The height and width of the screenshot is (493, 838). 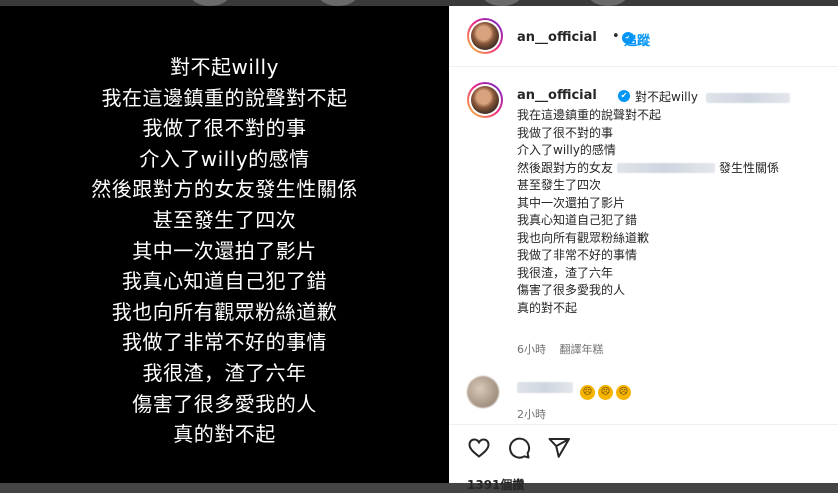 What do you see at coordinates (583, 237) in the screenshot?
I see `caption-line: 我也向所有觀眾粉絲道歉` at bounding box center [583, 237].